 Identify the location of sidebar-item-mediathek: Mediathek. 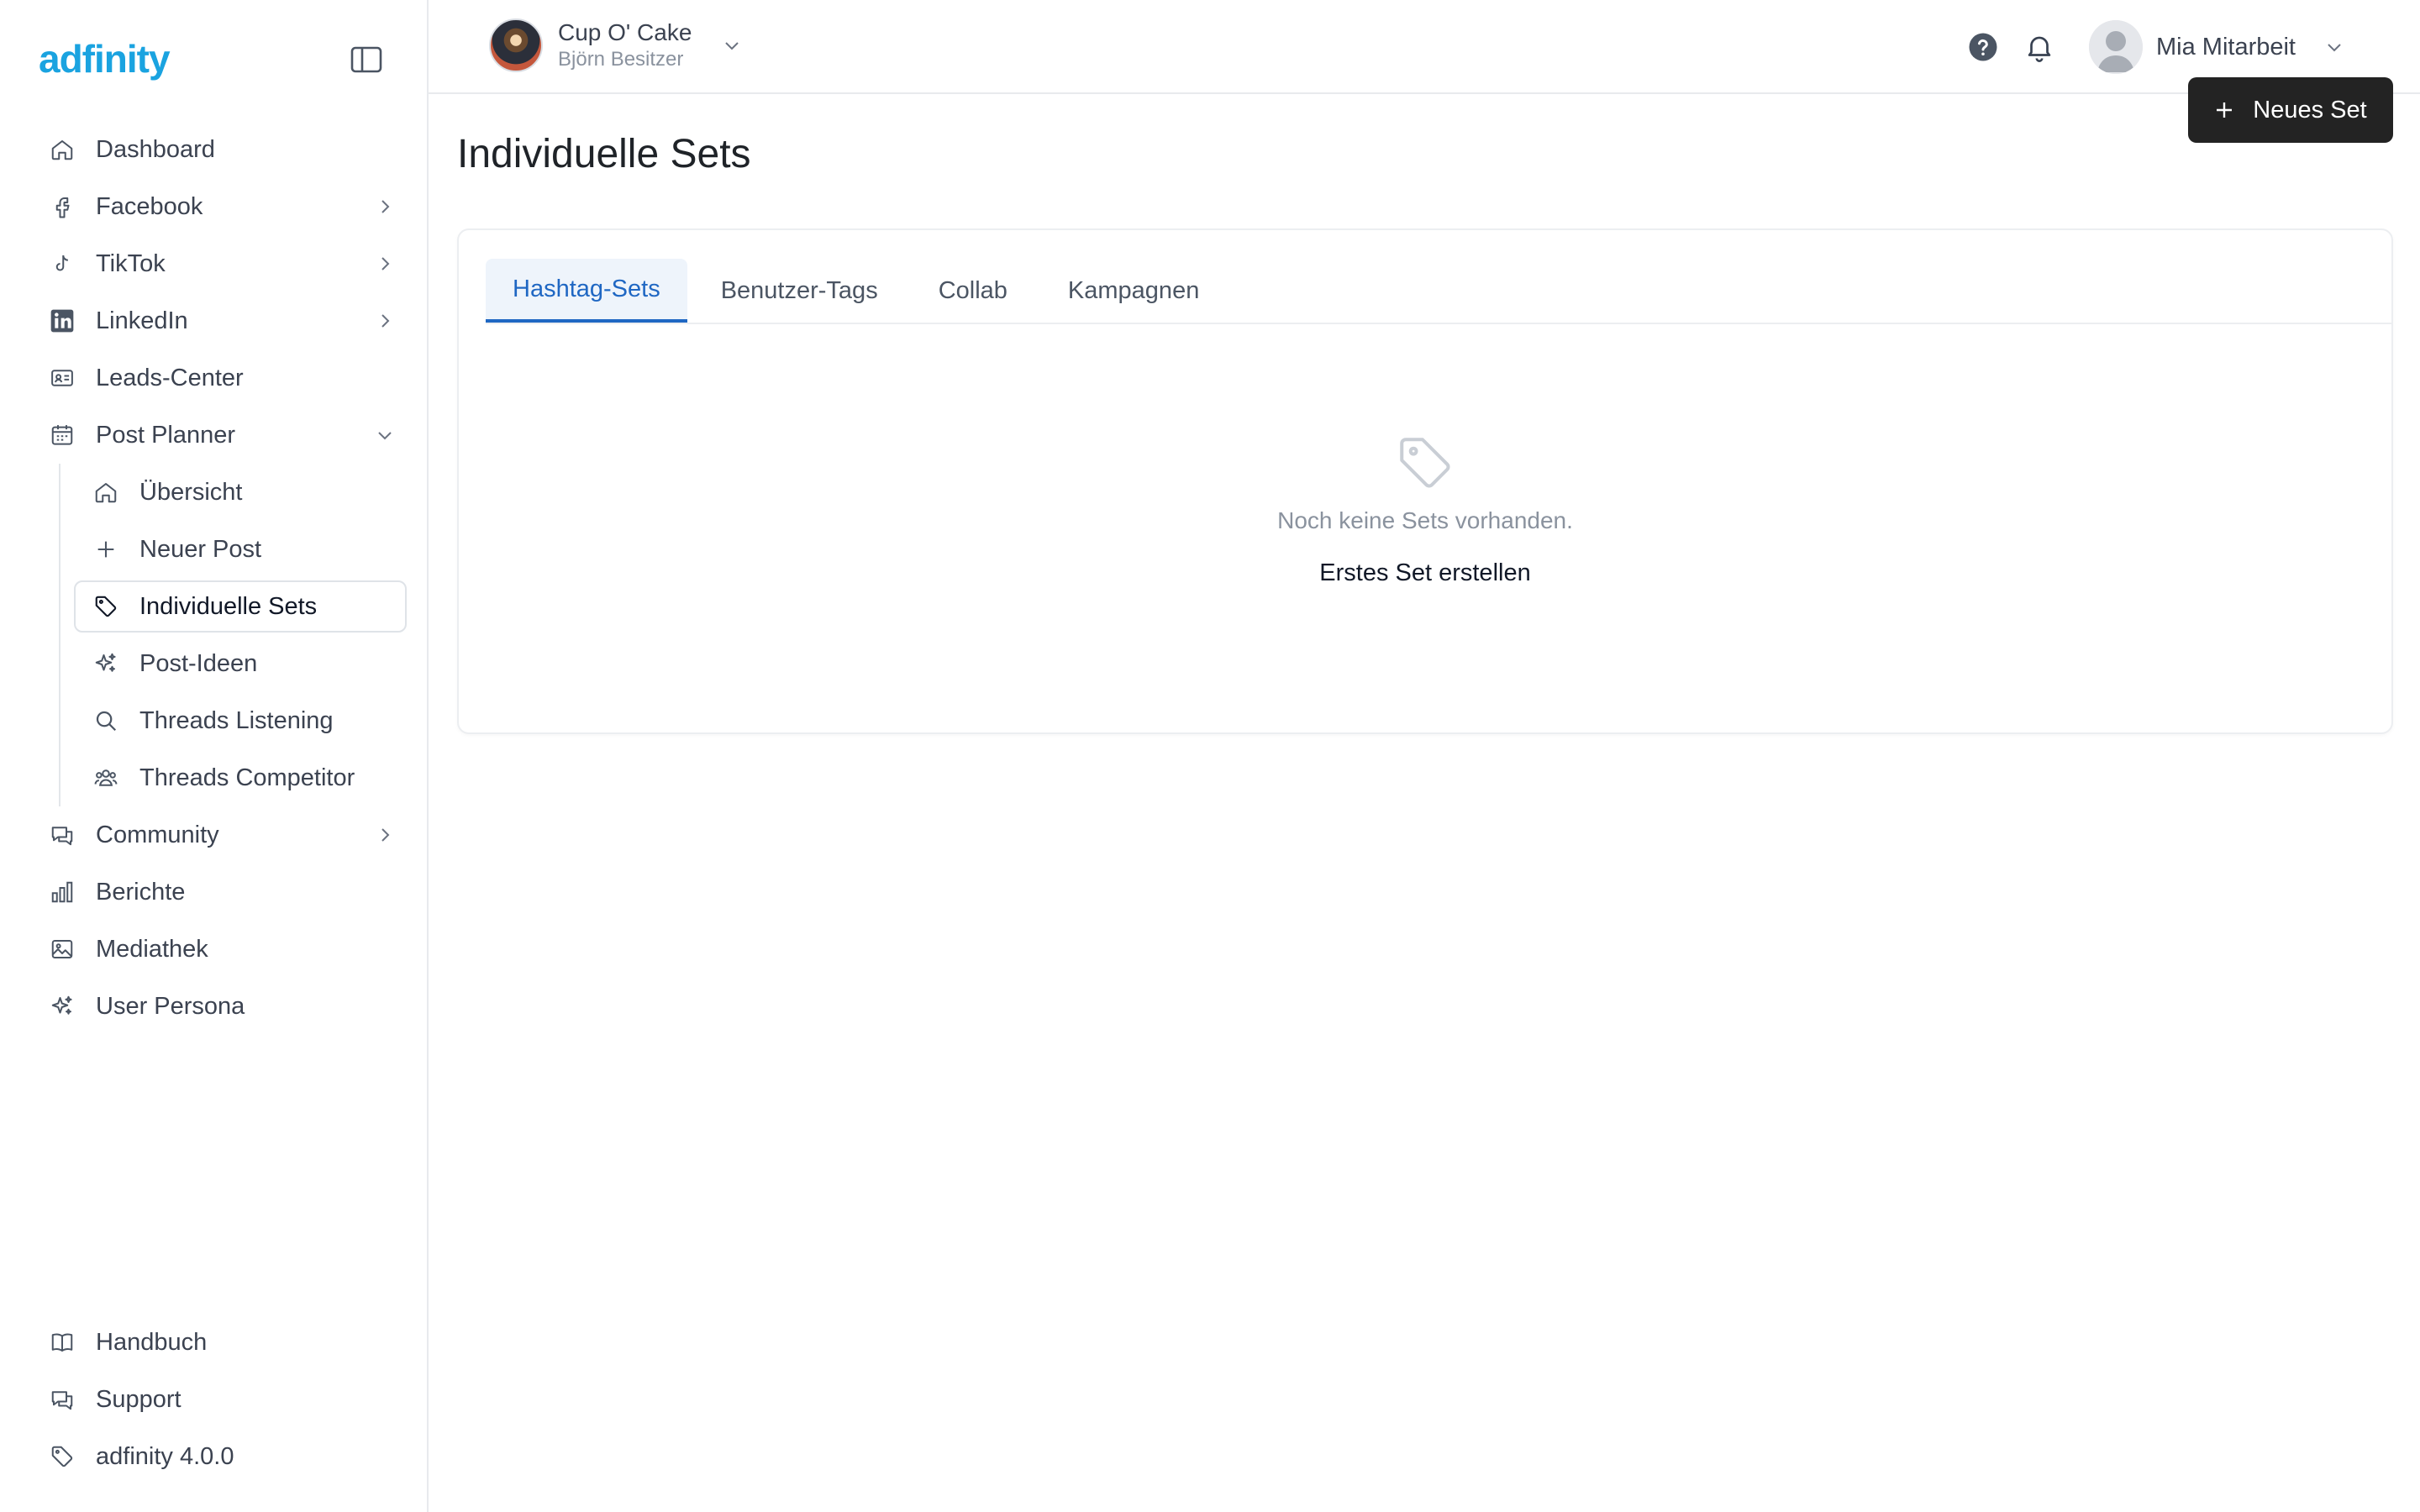
(222, 949).